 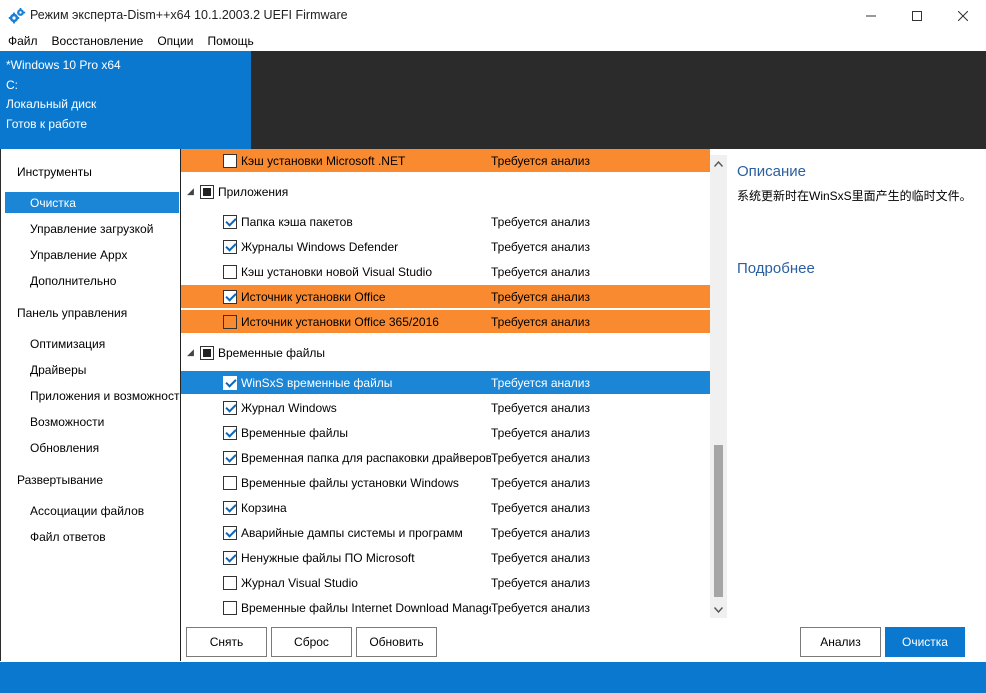 What do you see at coordinates (352, 533) in the screenshot?
I see `item-name: Аварийные дампы системы и программ` at bounding box center [352, 533].